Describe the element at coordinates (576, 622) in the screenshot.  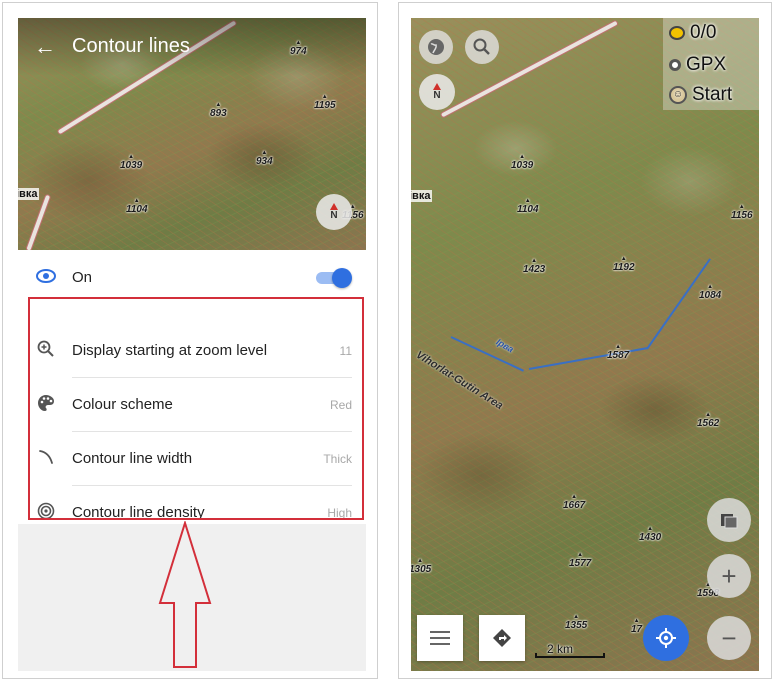
I see `peak-label: 1355` at that location.